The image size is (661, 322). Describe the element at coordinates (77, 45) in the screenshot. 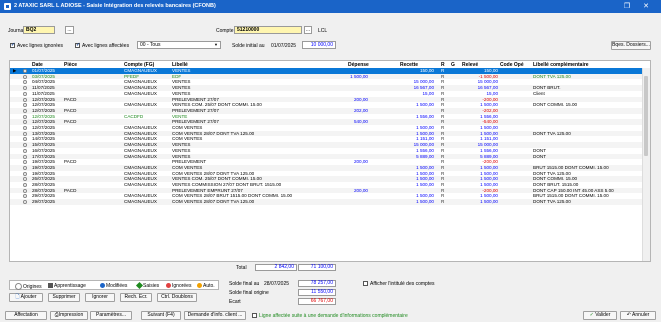

I see `lignes-affectees-checkbox` at that location.